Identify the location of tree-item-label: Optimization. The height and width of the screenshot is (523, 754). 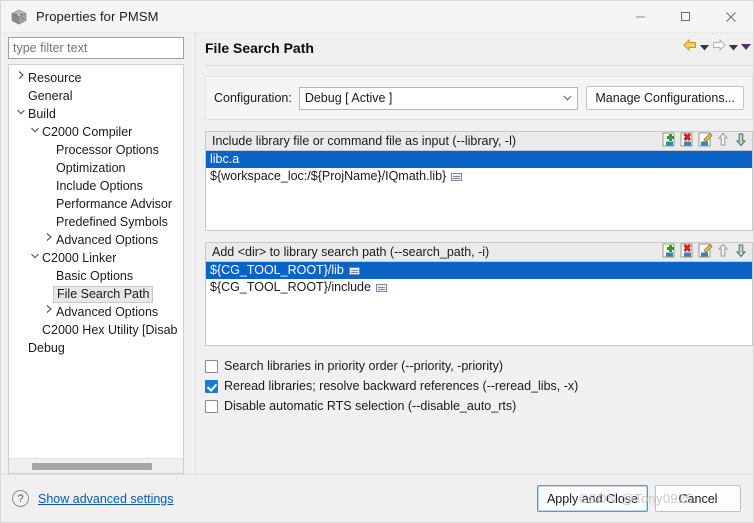
(91, 168).